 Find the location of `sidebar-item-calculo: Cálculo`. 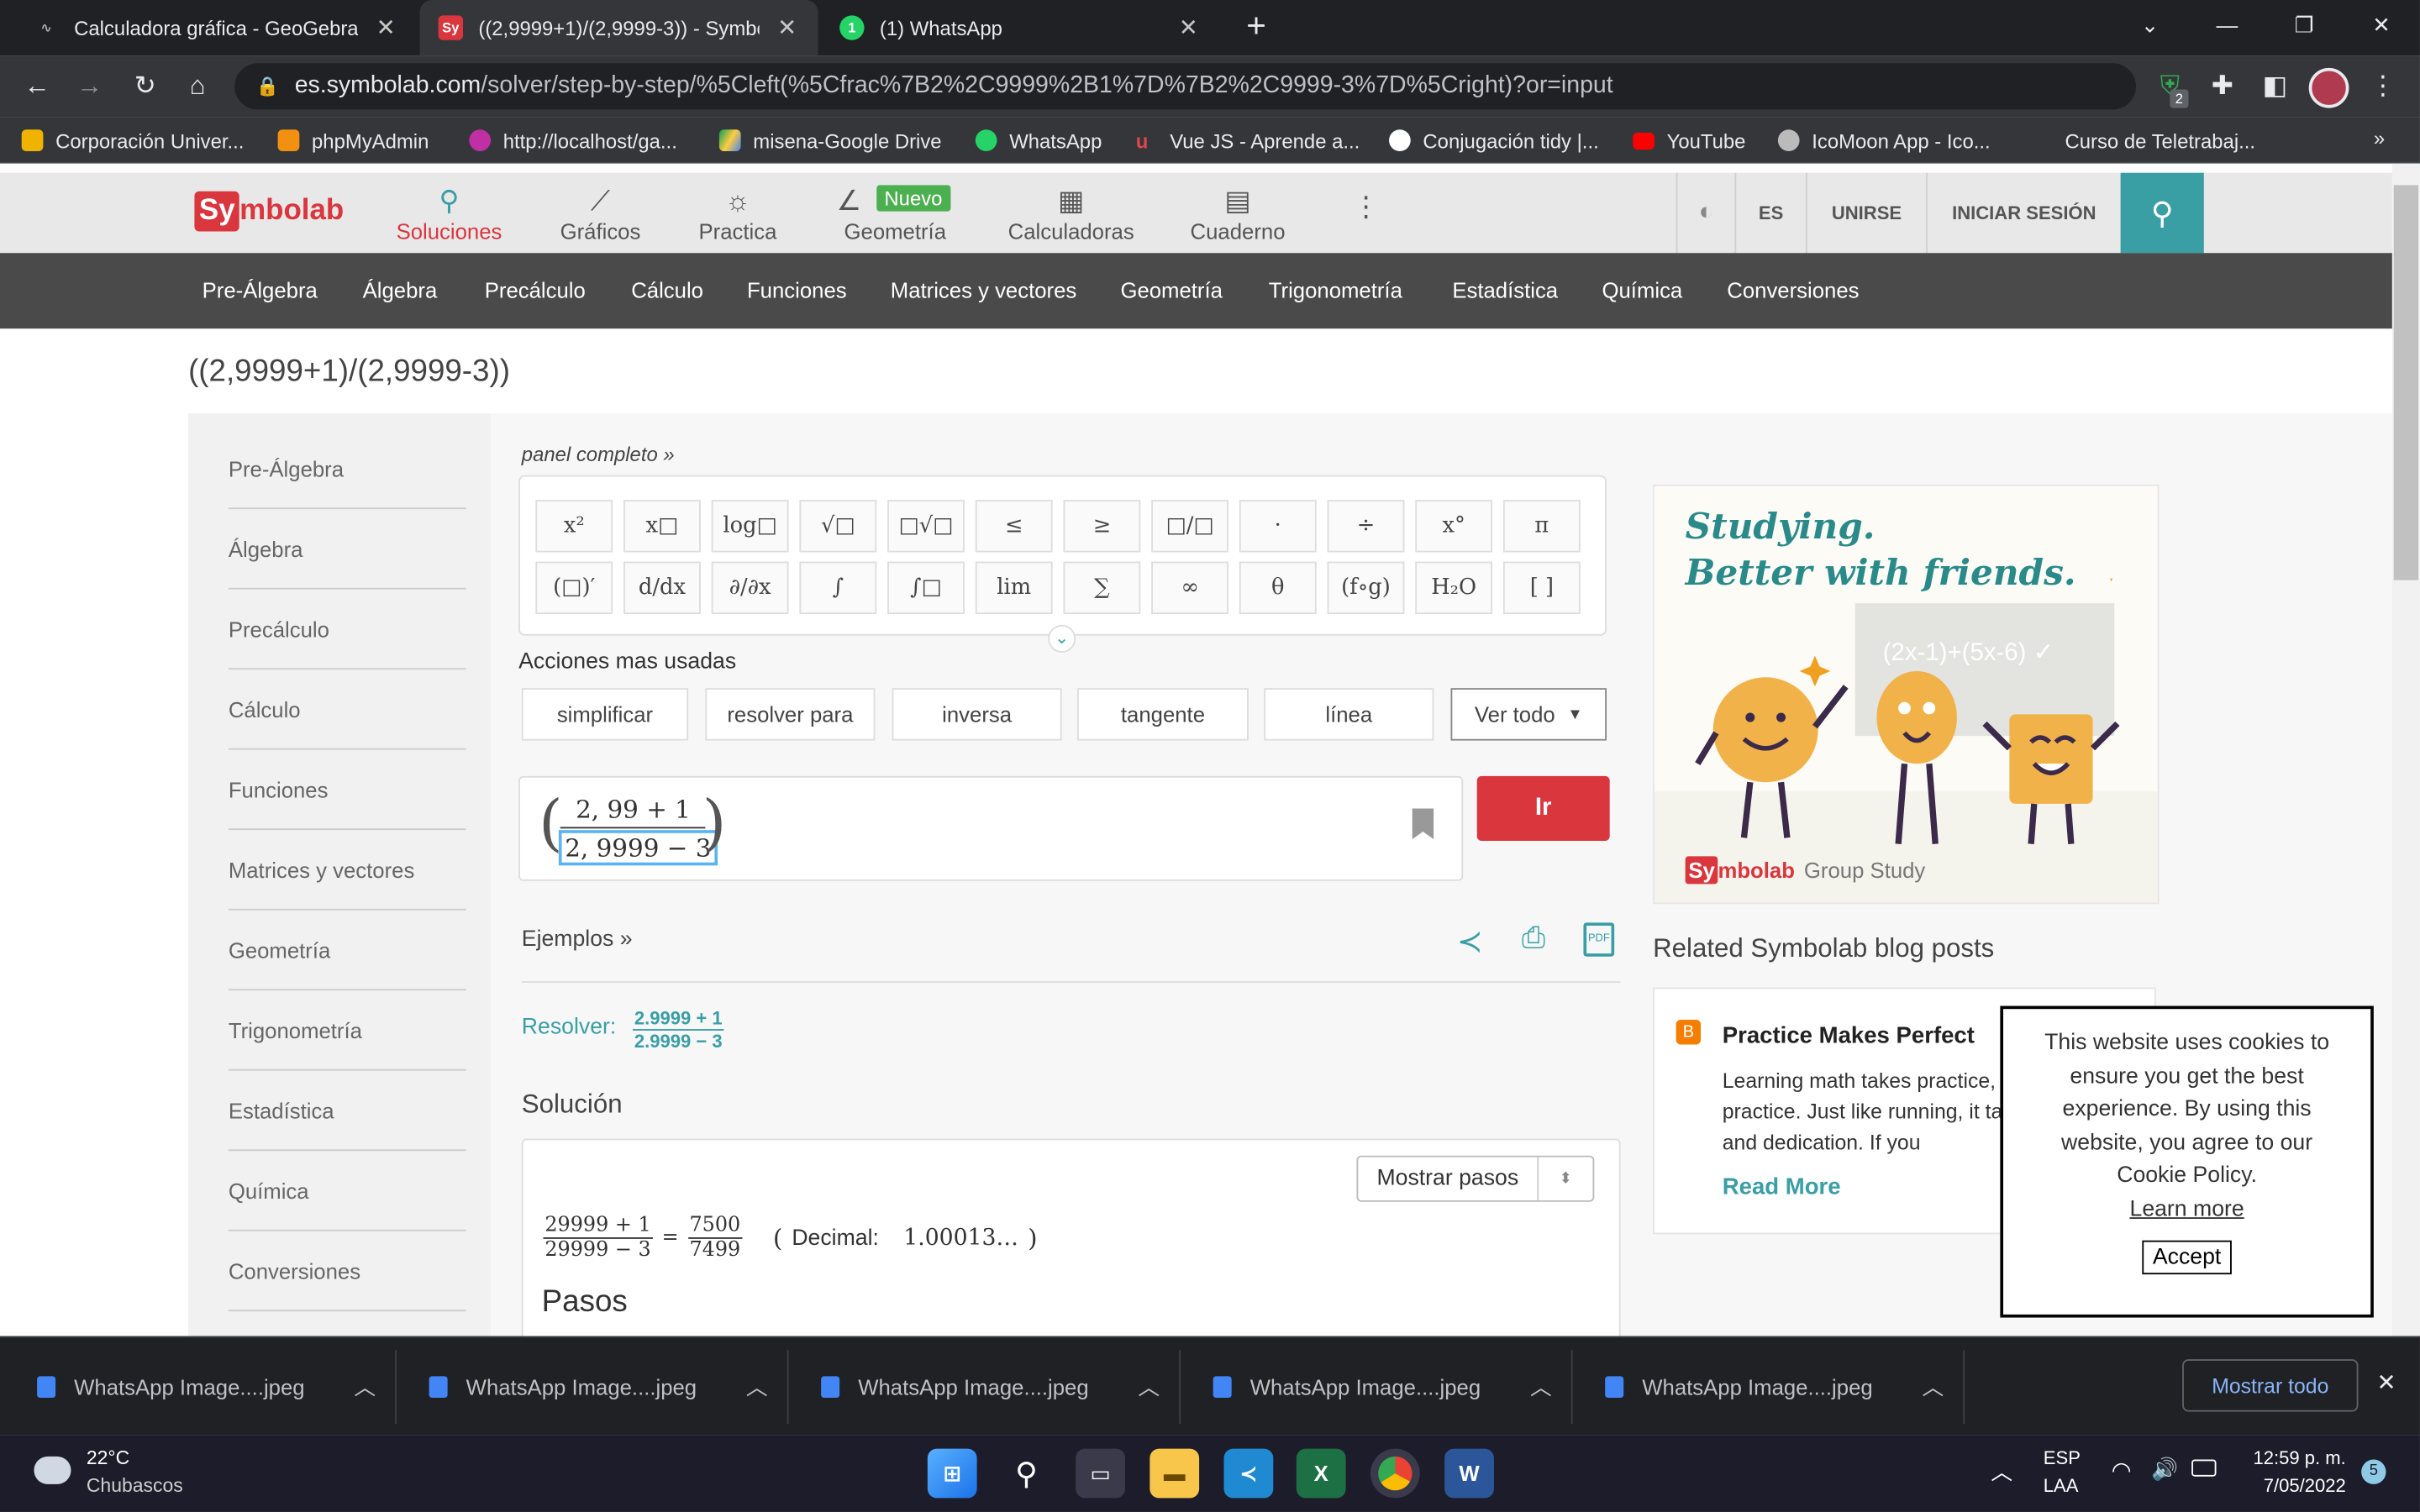

sidebar-item-calculo: Cálculo is located at coordinates (347, 709).